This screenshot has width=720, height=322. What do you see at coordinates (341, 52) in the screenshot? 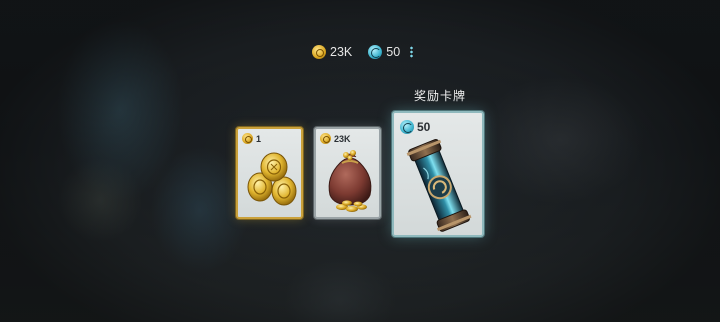
I see `coin-balance-value: 23K` at bounding box center [341, 52].